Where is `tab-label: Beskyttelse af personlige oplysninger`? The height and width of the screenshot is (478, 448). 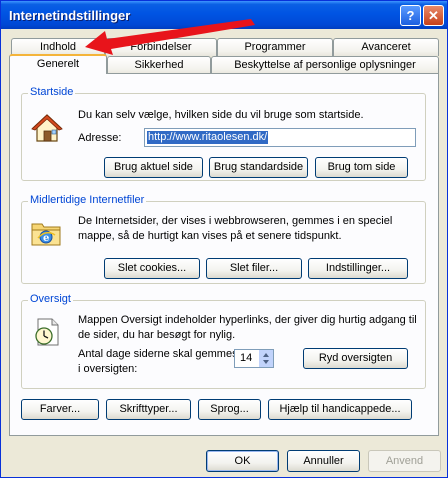
tab-label: Beskyttelse af personlige oplysninger is located at coordinates (325, 65).